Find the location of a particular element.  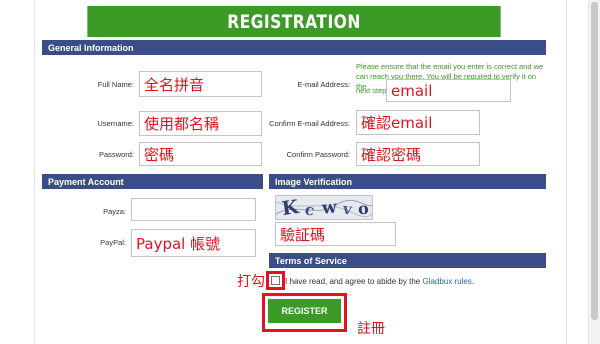

scrollbar-thumb is located at coordinates (594, 161).